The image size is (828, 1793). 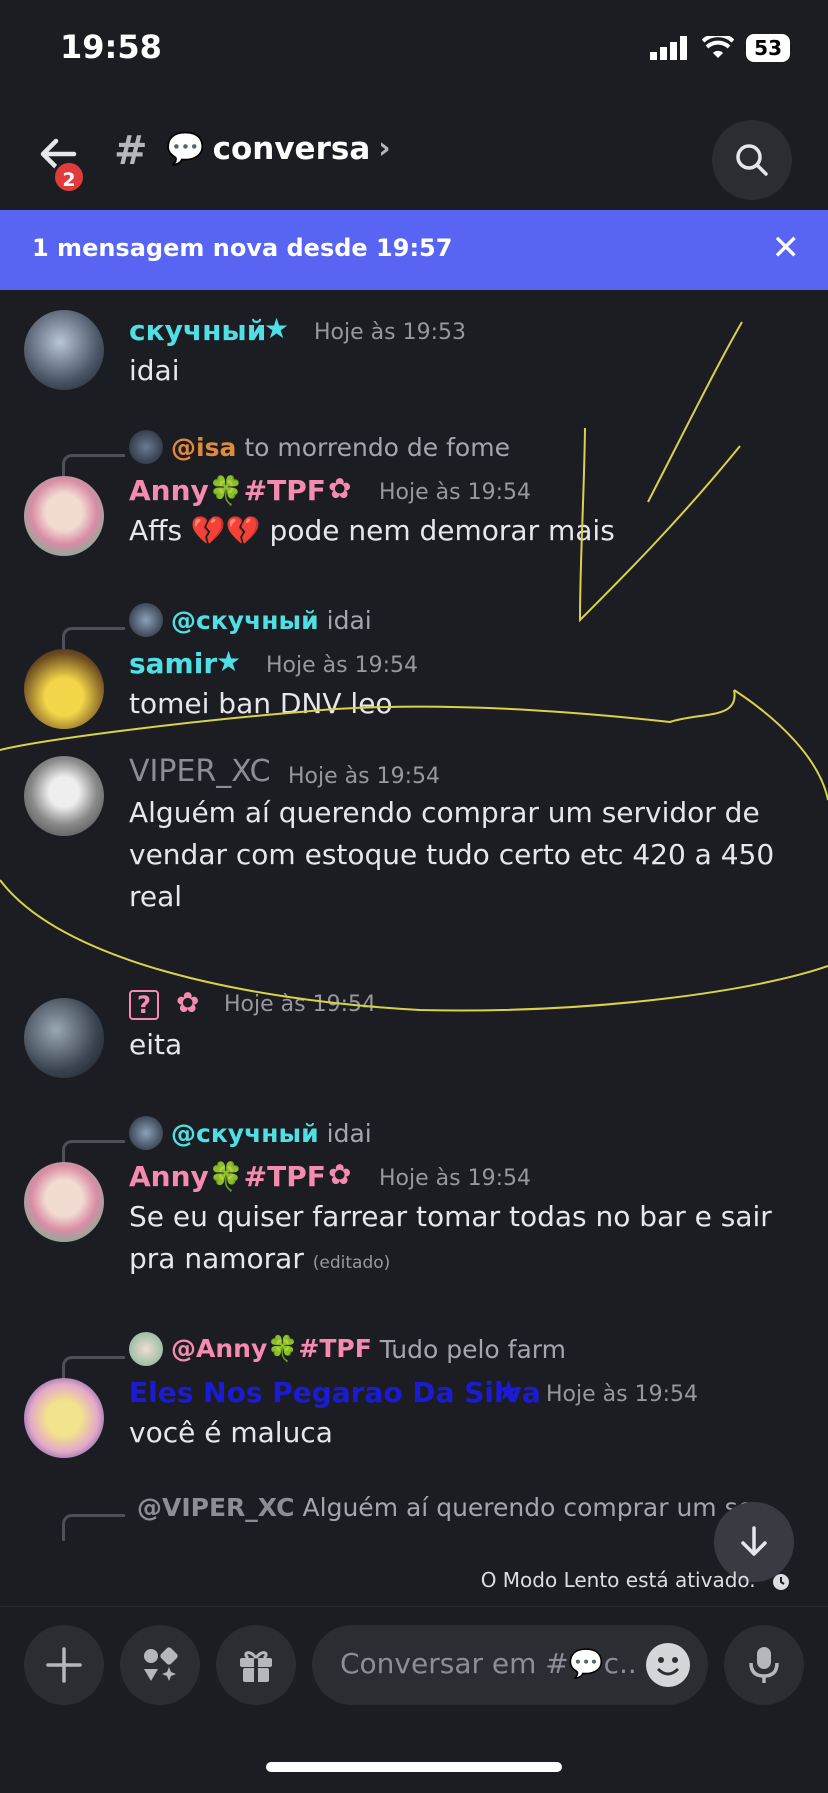 I want to click on search-icon, so click(x=752, y=160).